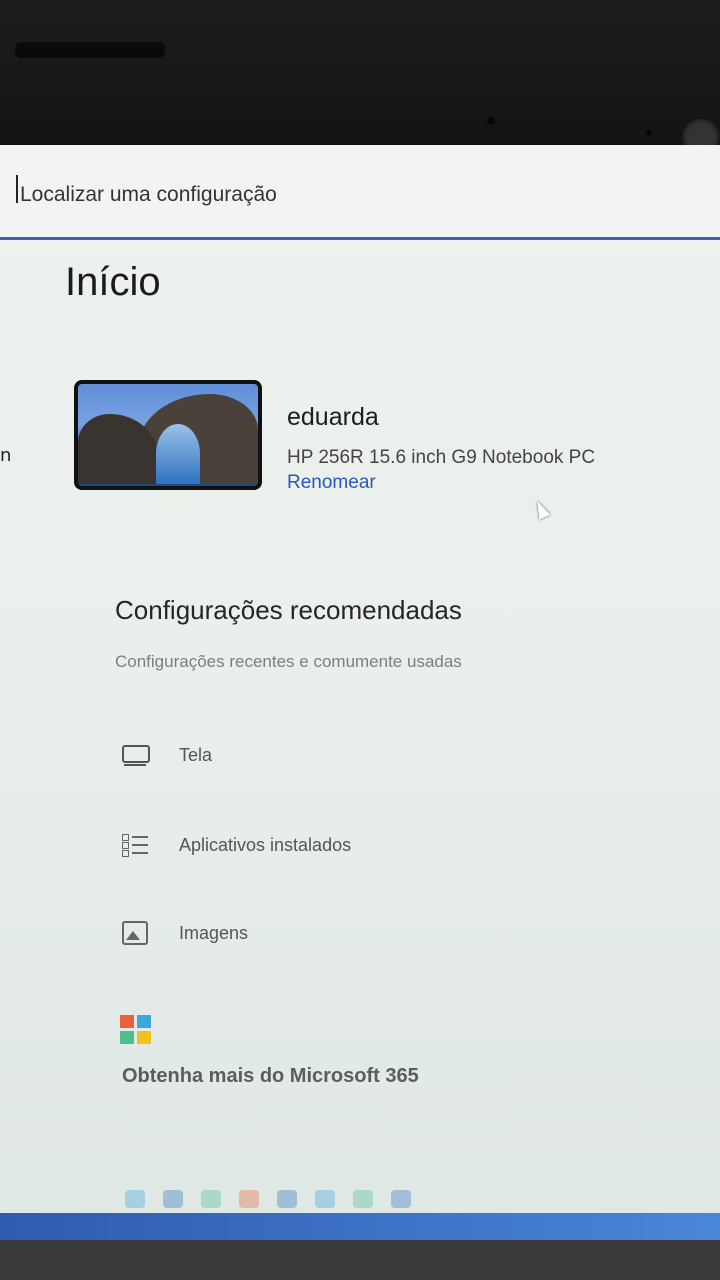  I want to click on taskbar-icons-reflection, so click(268, 1199).